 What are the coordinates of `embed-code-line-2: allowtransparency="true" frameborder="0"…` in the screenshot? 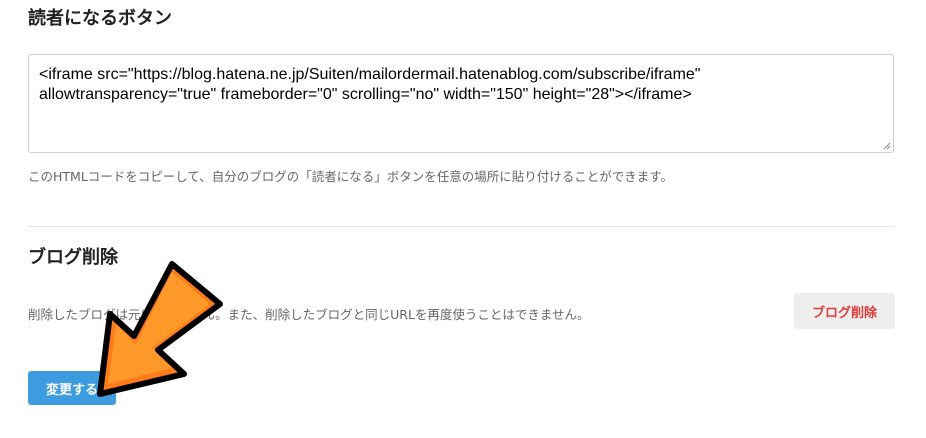 It's located at (365, 94).